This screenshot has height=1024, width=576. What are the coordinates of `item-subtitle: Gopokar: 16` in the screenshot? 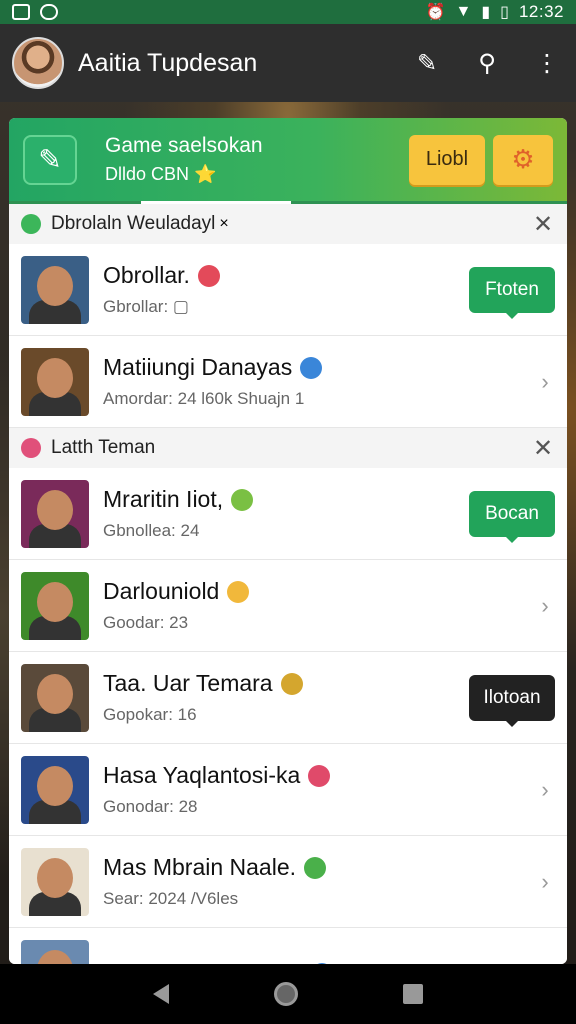 It's located at (150, 714).